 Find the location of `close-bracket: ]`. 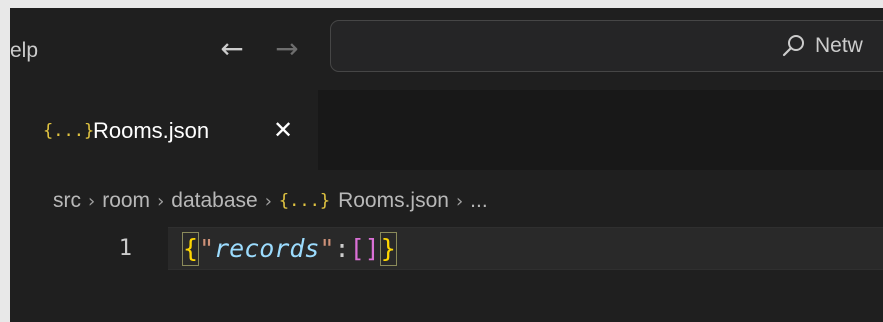

close-bracket: ] is located at coordinates (372, 248).